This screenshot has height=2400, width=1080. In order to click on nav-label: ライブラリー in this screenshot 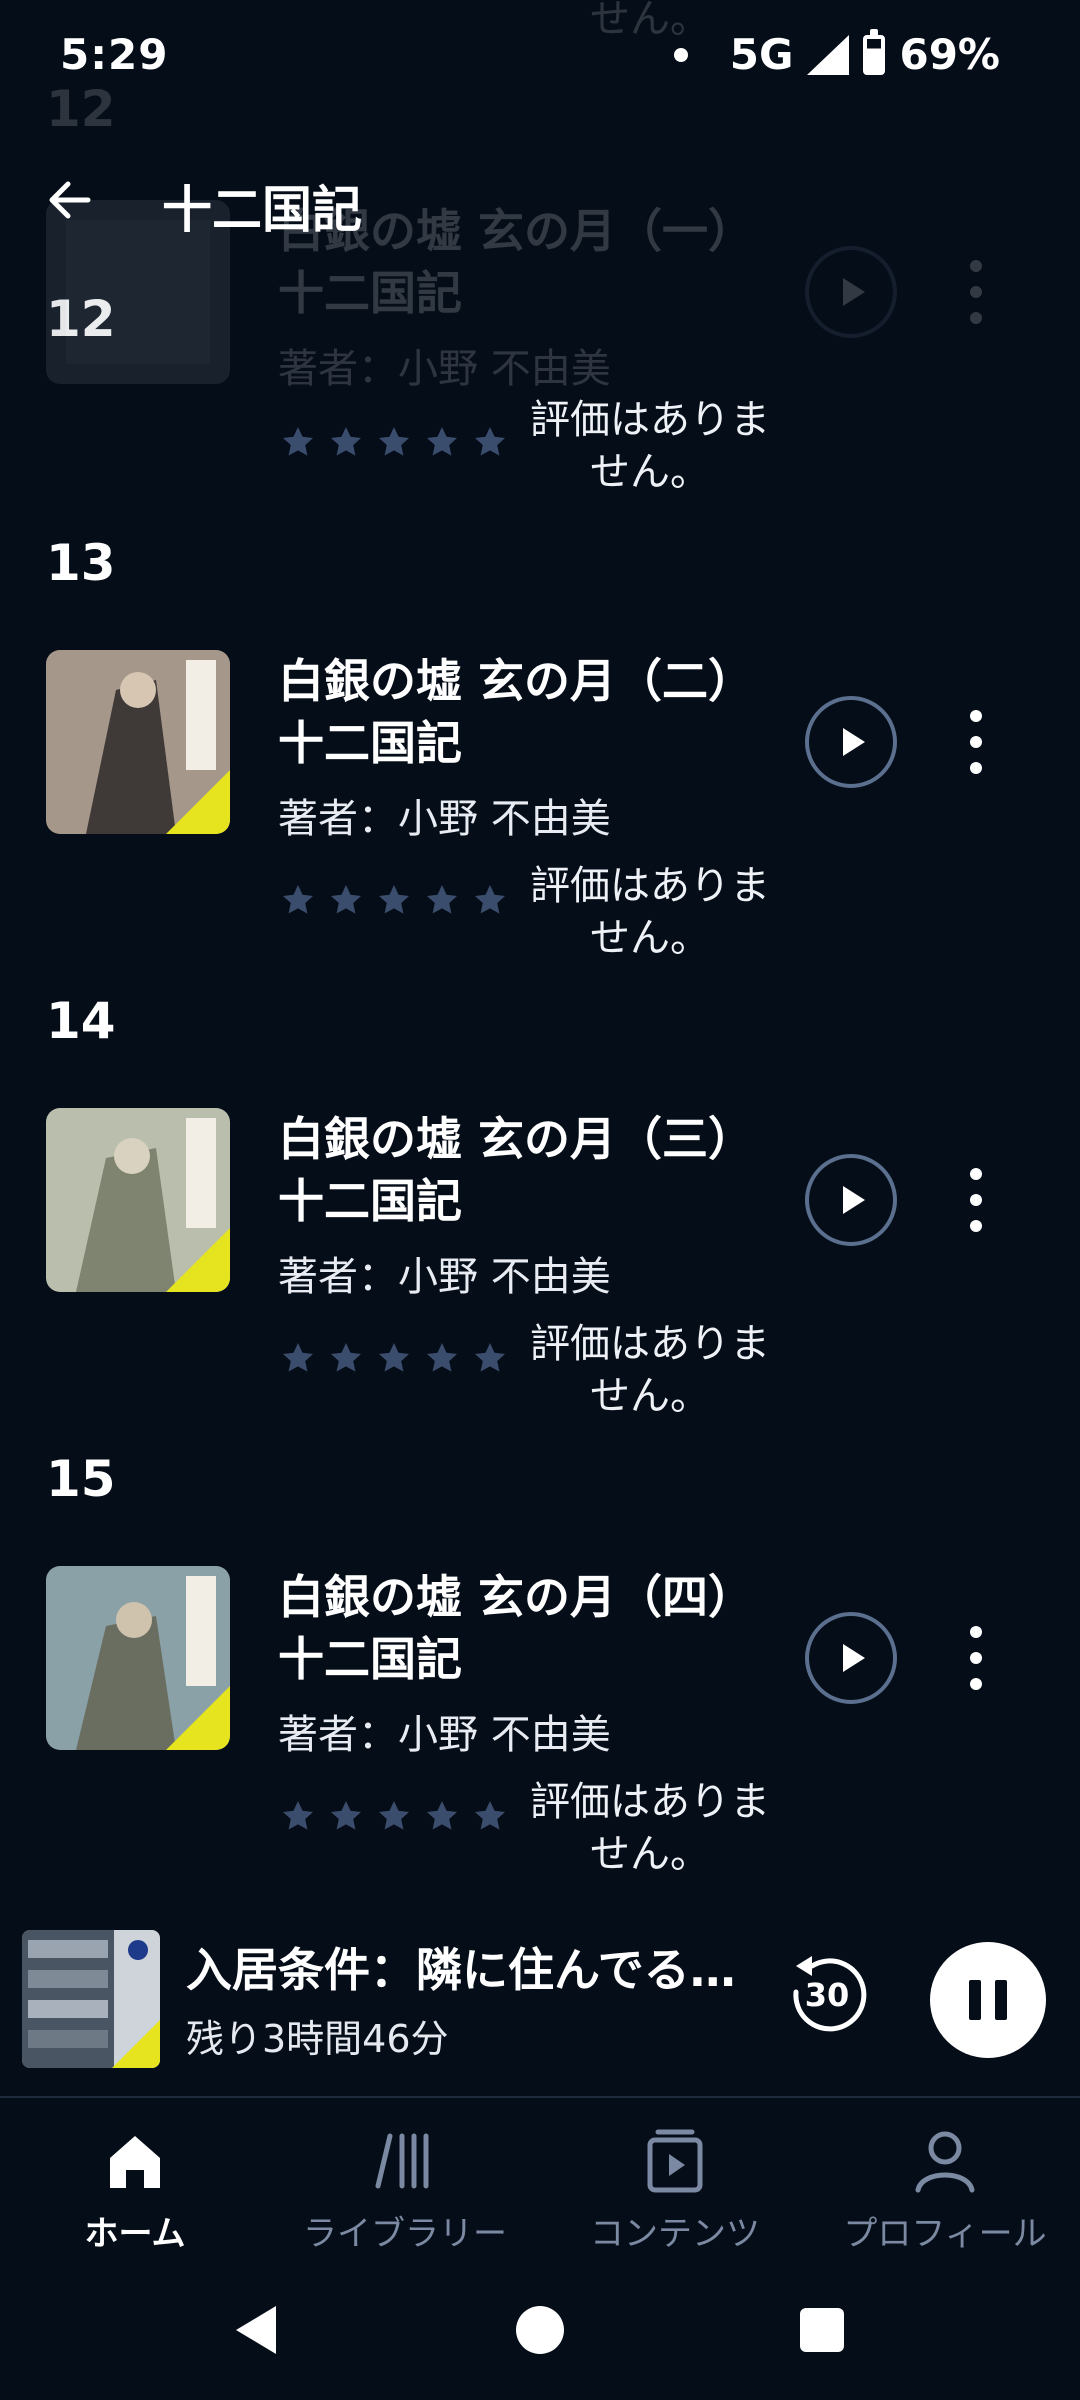, I will do `click(405, 2234)`.